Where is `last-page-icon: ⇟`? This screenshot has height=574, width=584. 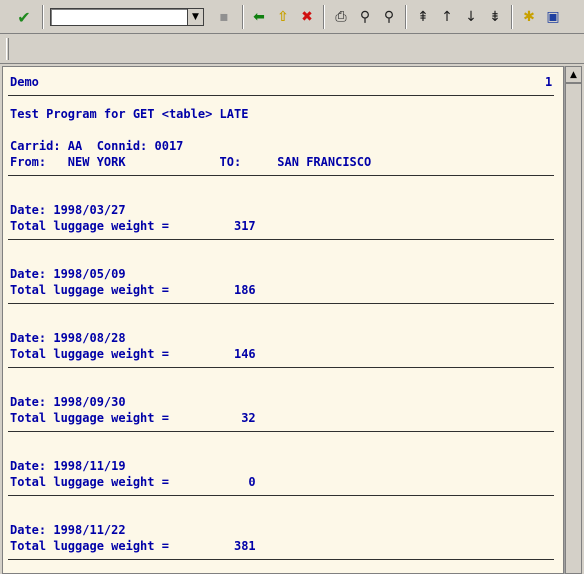 last-page-icon: ⇟ is located at coordinates (495, 17).